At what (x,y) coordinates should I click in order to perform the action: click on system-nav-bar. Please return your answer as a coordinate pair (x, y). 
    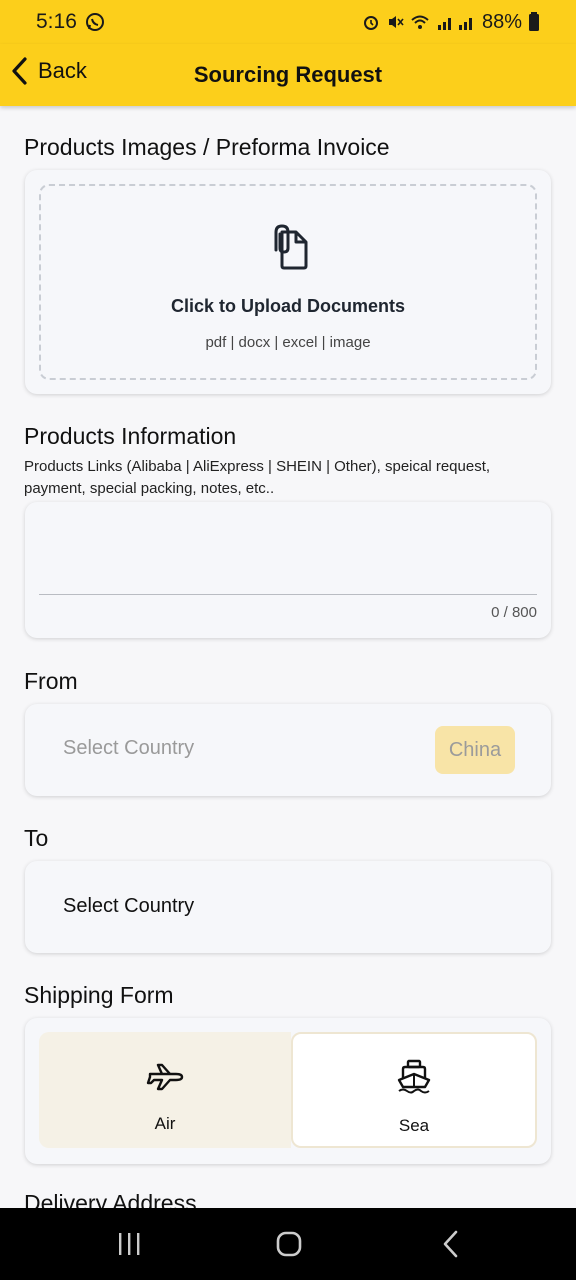
    Looking at the image, I should click on (288, 1244).